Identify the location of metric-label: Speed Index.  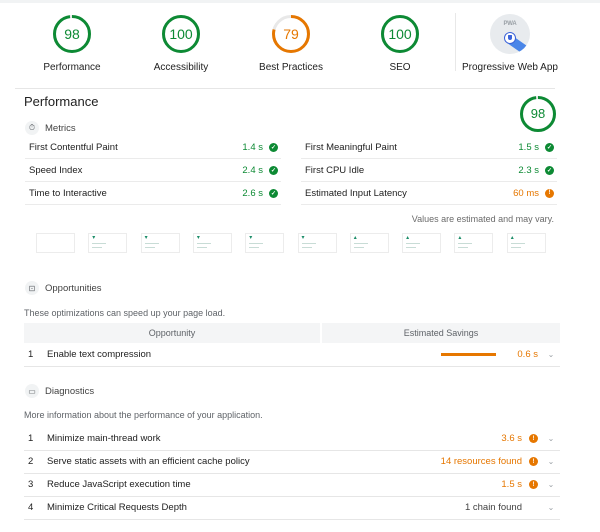
(56, 170).